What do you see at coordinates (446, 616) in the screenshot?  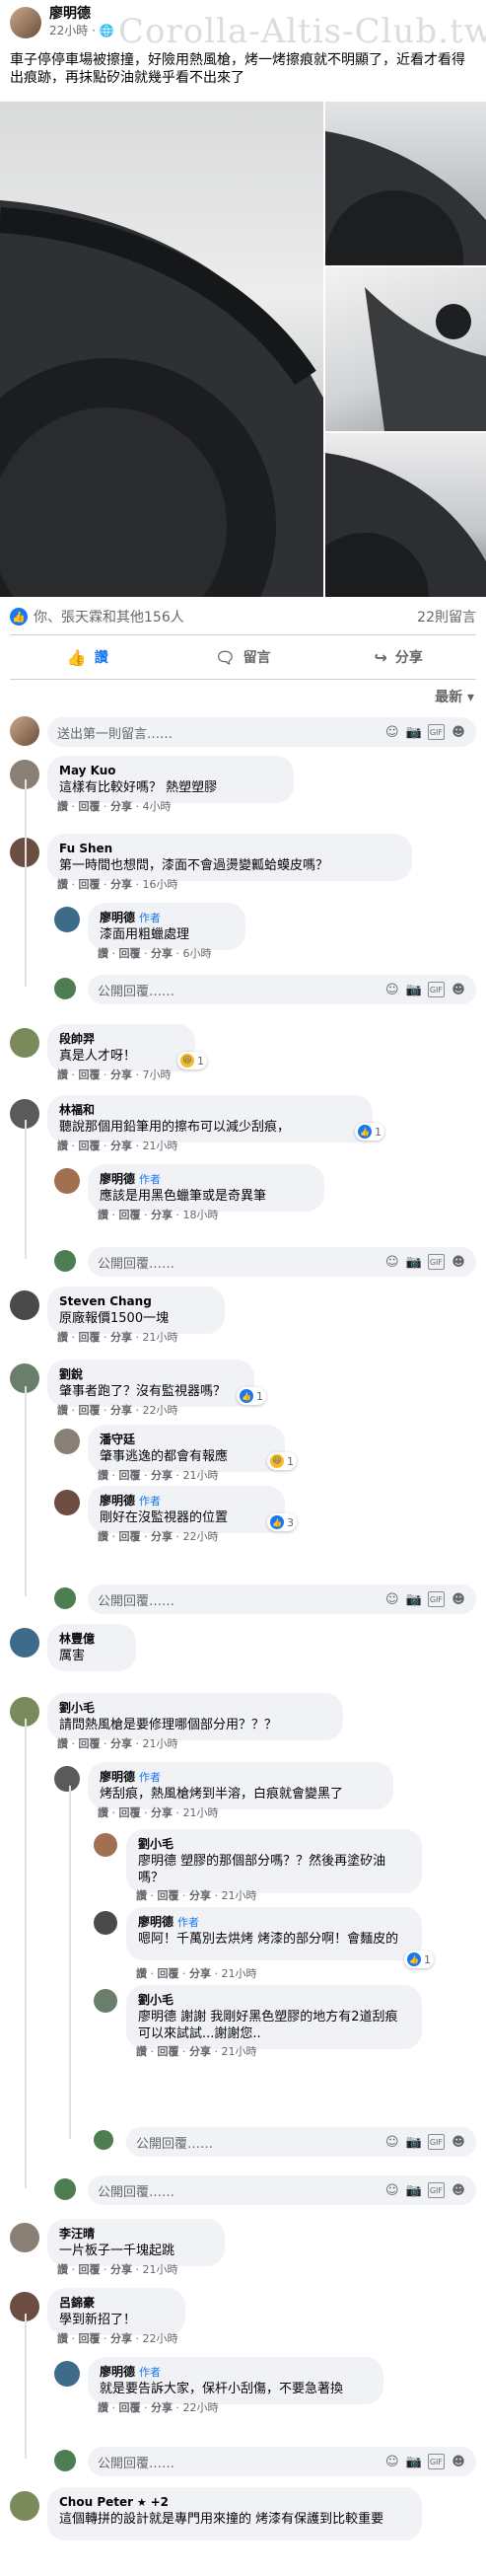 I see `comments-count: 22則留言` at bounding box center [446, 616].